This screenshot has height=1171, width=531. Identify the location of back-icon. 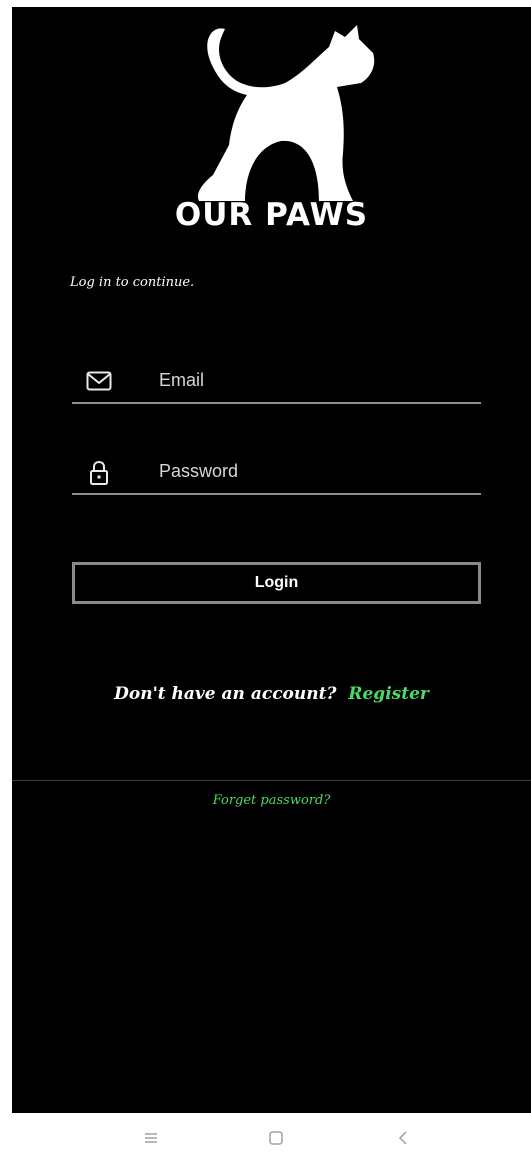
(402, 1138).